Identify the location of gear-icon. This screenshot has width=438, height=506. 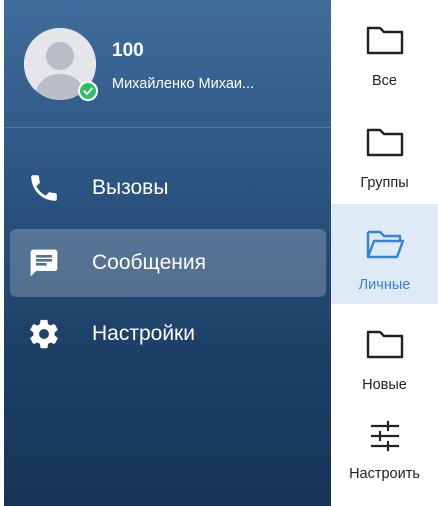
(44, 334).